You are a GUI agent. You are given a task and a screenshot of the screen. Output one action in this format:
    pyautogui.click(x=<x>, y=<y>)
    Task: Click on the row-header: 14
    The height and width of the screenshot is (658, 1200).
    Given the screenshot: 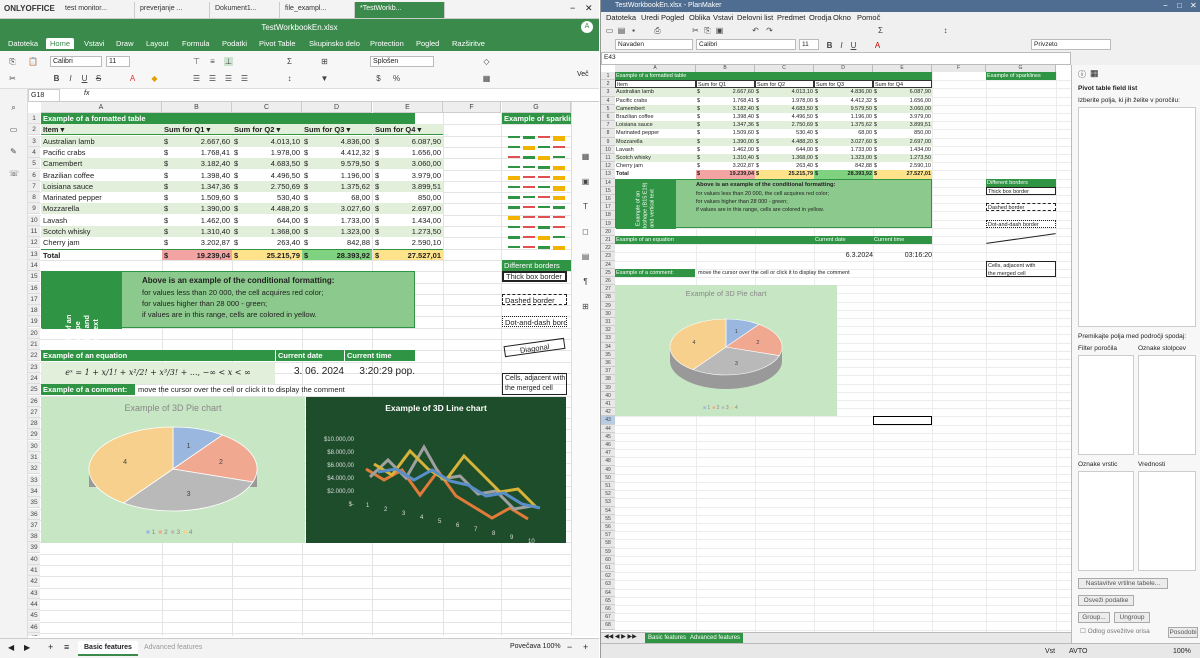 What is the action you would take?
    pyautogui.click(x=608, y=182)
    